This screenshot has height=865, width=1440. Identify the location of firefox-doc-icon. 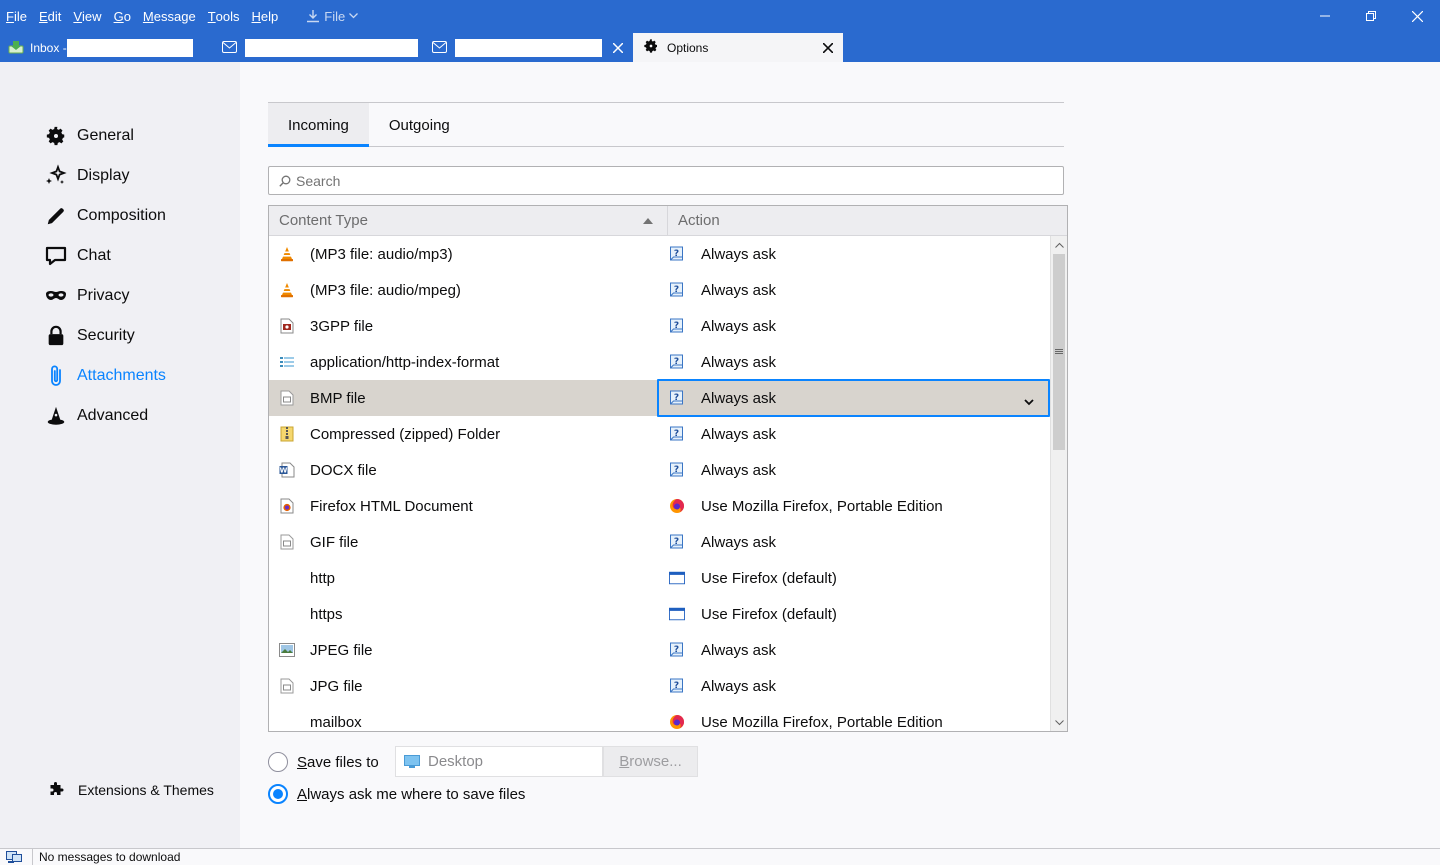
(287, 506).